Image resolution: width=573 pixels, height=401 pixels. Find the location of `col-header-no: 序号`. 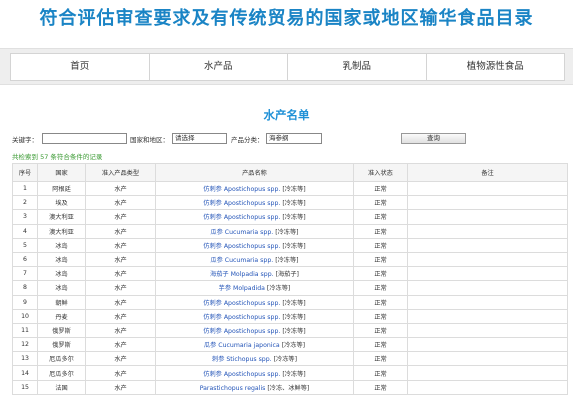

col-header-no: 序号 is located at coordinates (25, 172).